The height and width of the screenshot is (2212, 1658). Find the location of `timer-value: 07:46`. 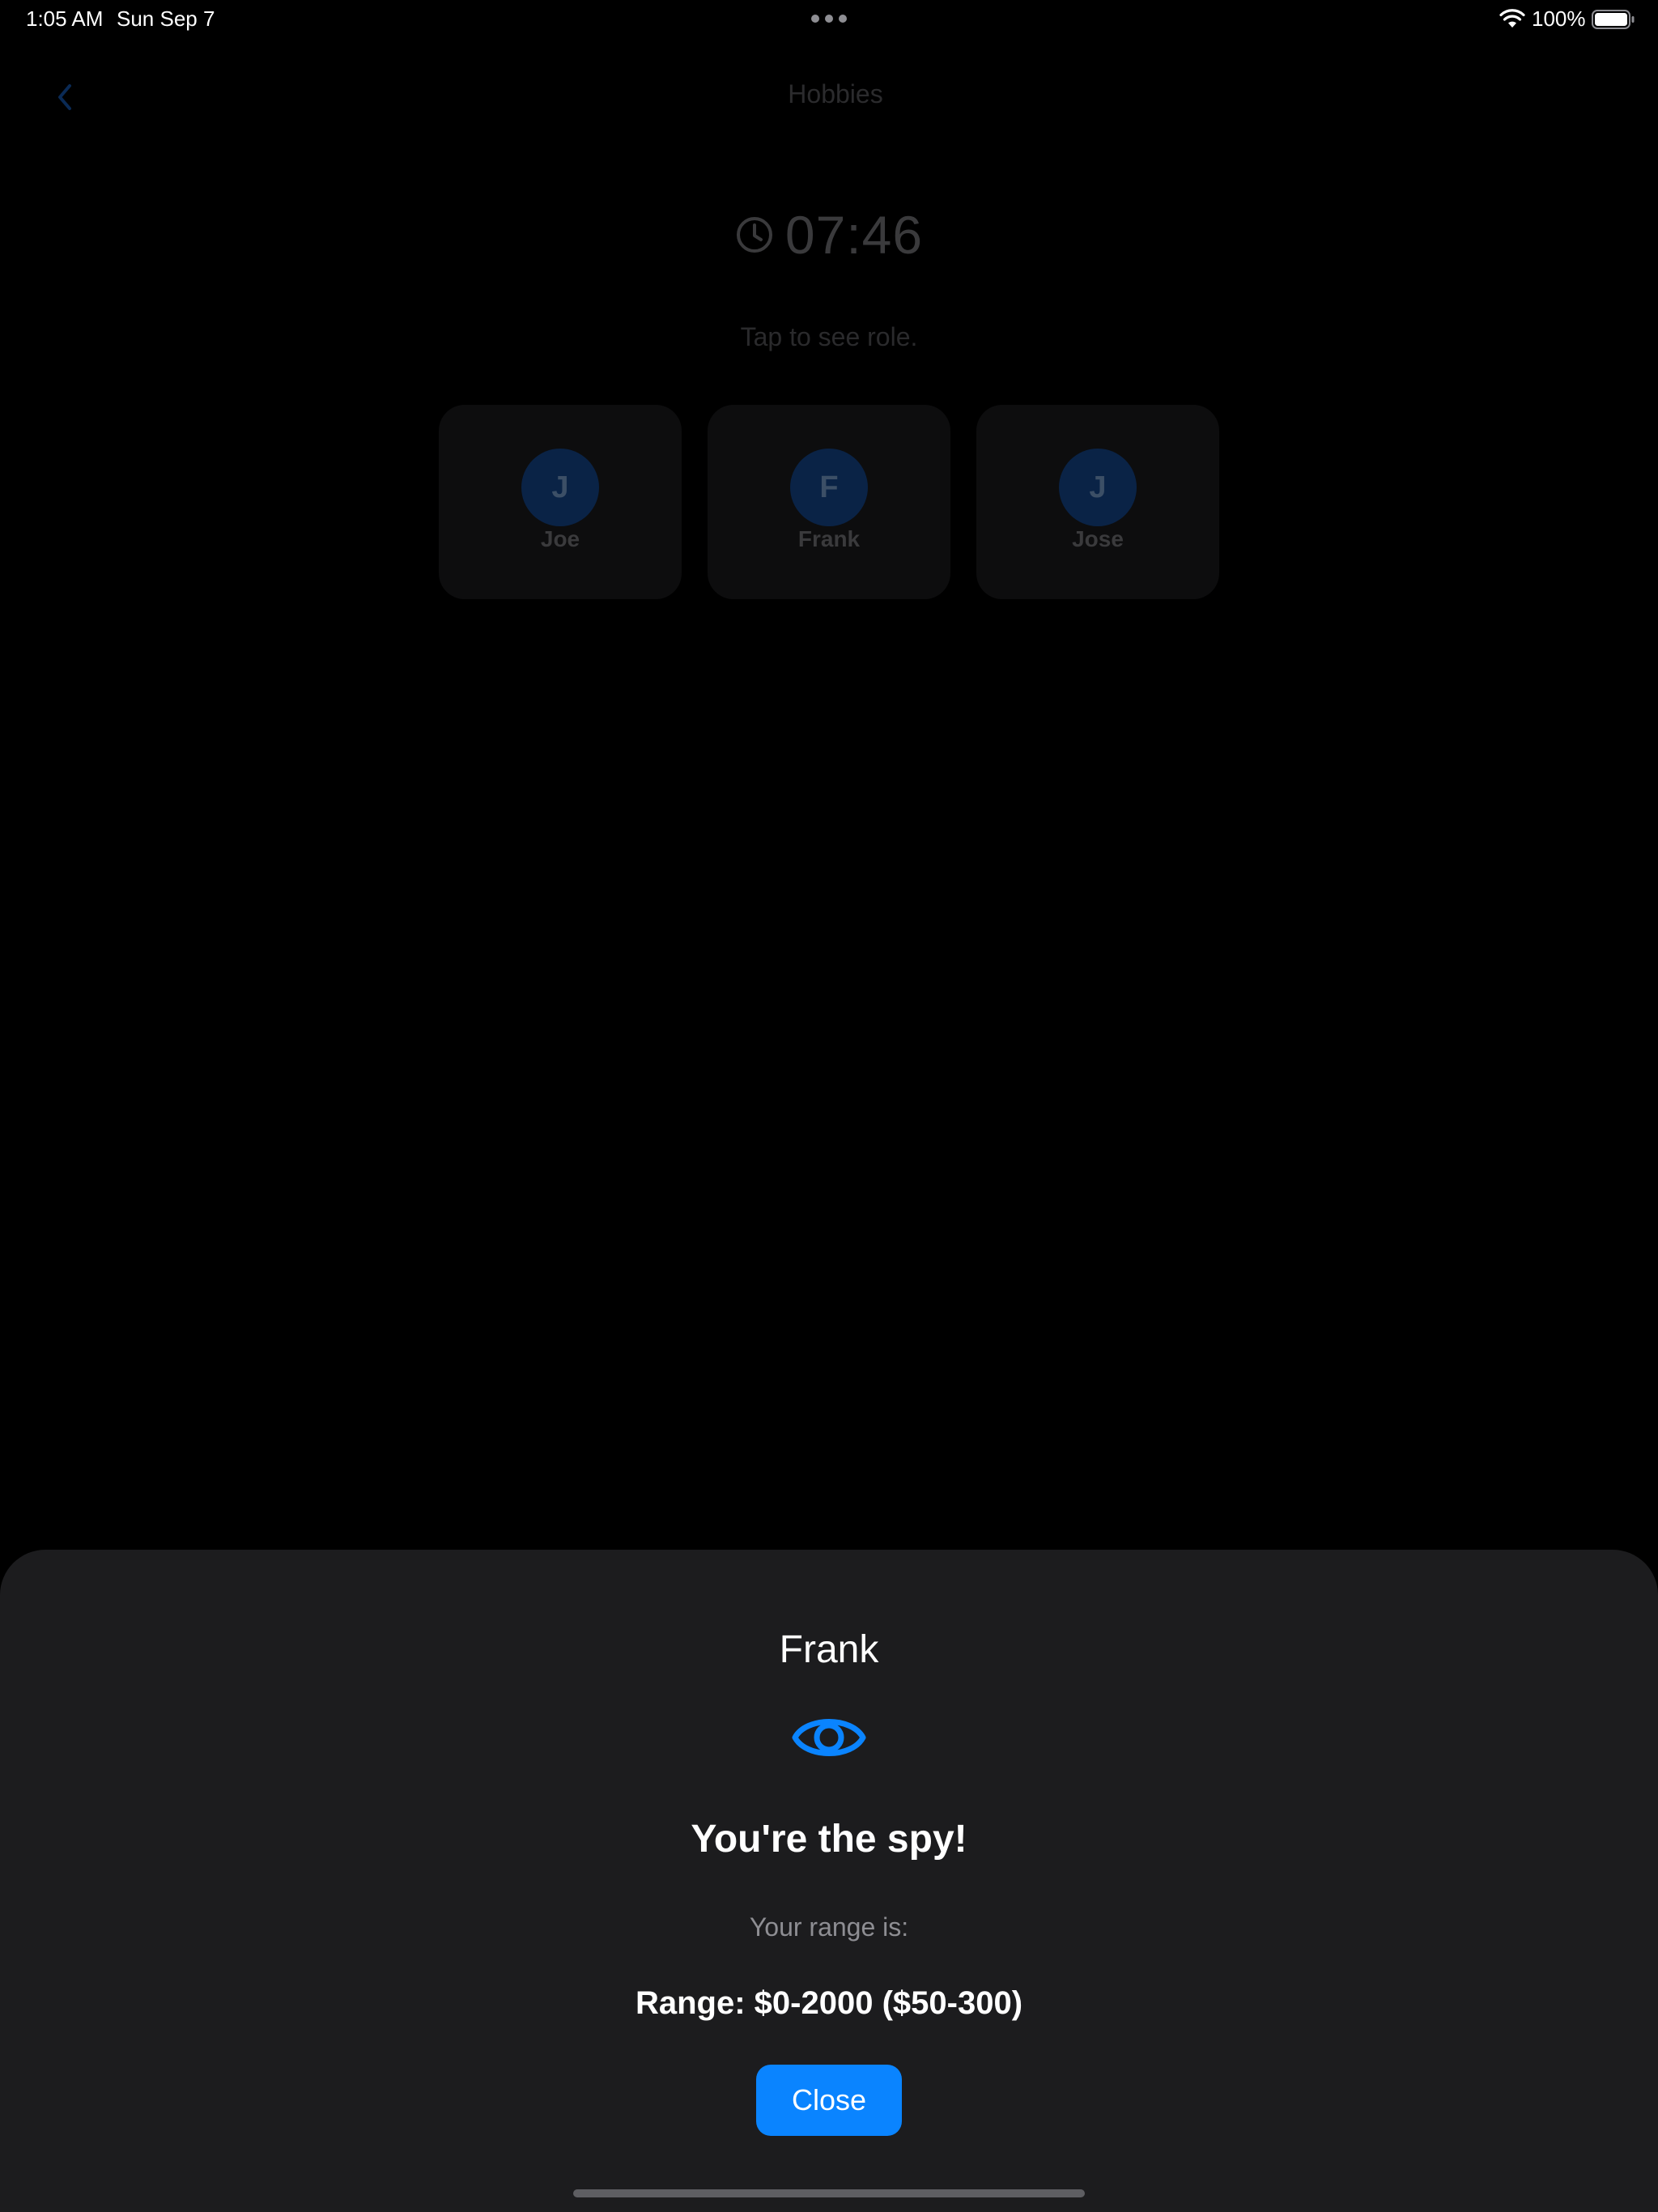

timer-value: 07:46 is located at coordinates (854, 235).